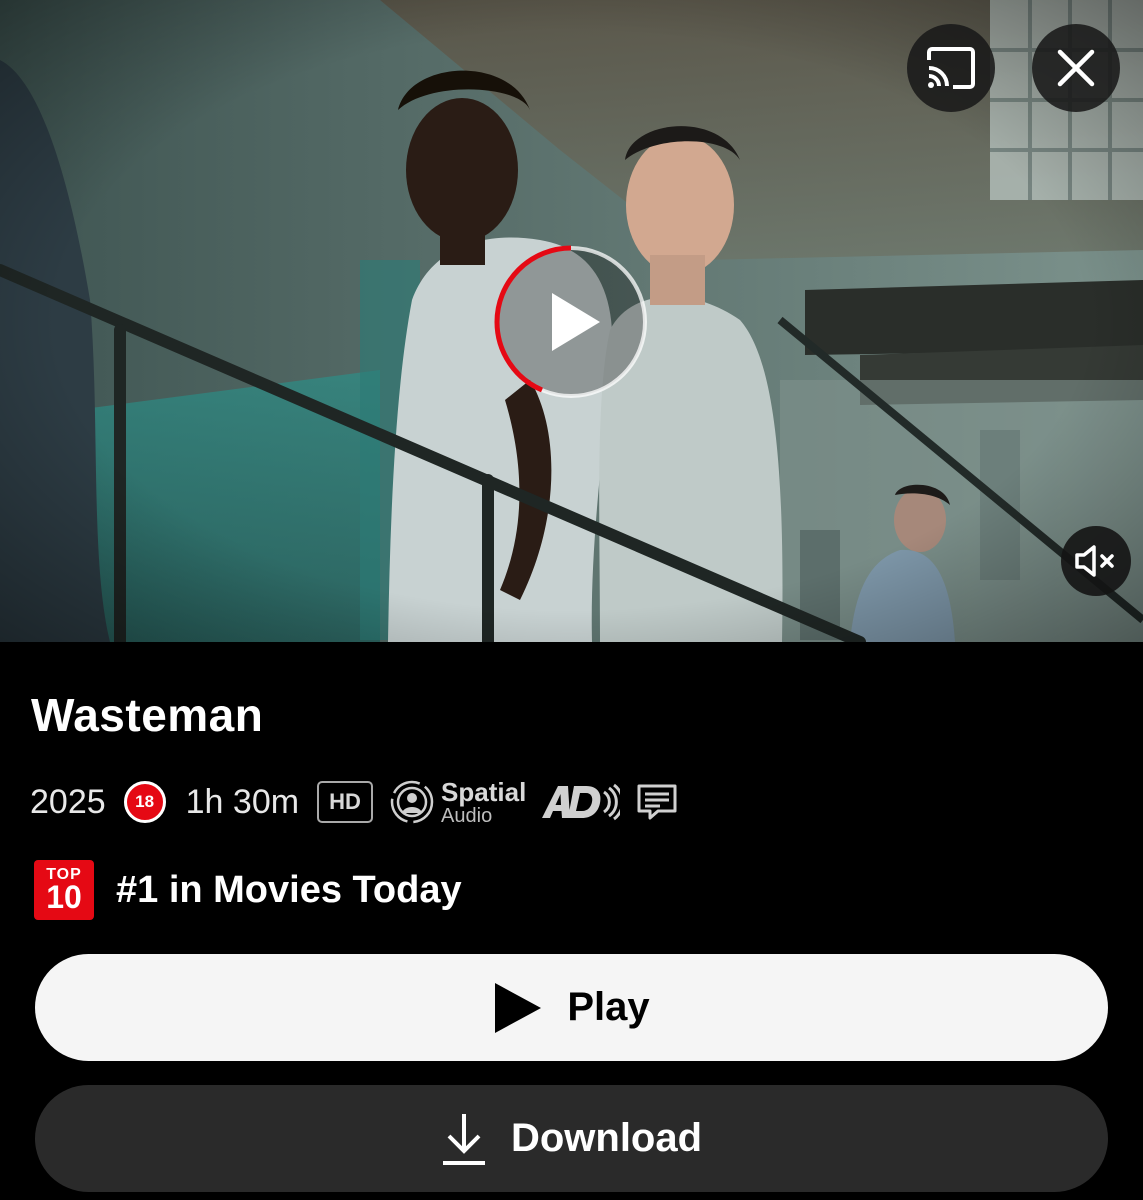 The height and width of the screenshot is (1200, 1143). What do you see at coordinates (147, 715) in the screenshot?
I see `movie-title: Wasteman` at bounding box center [147, 715].